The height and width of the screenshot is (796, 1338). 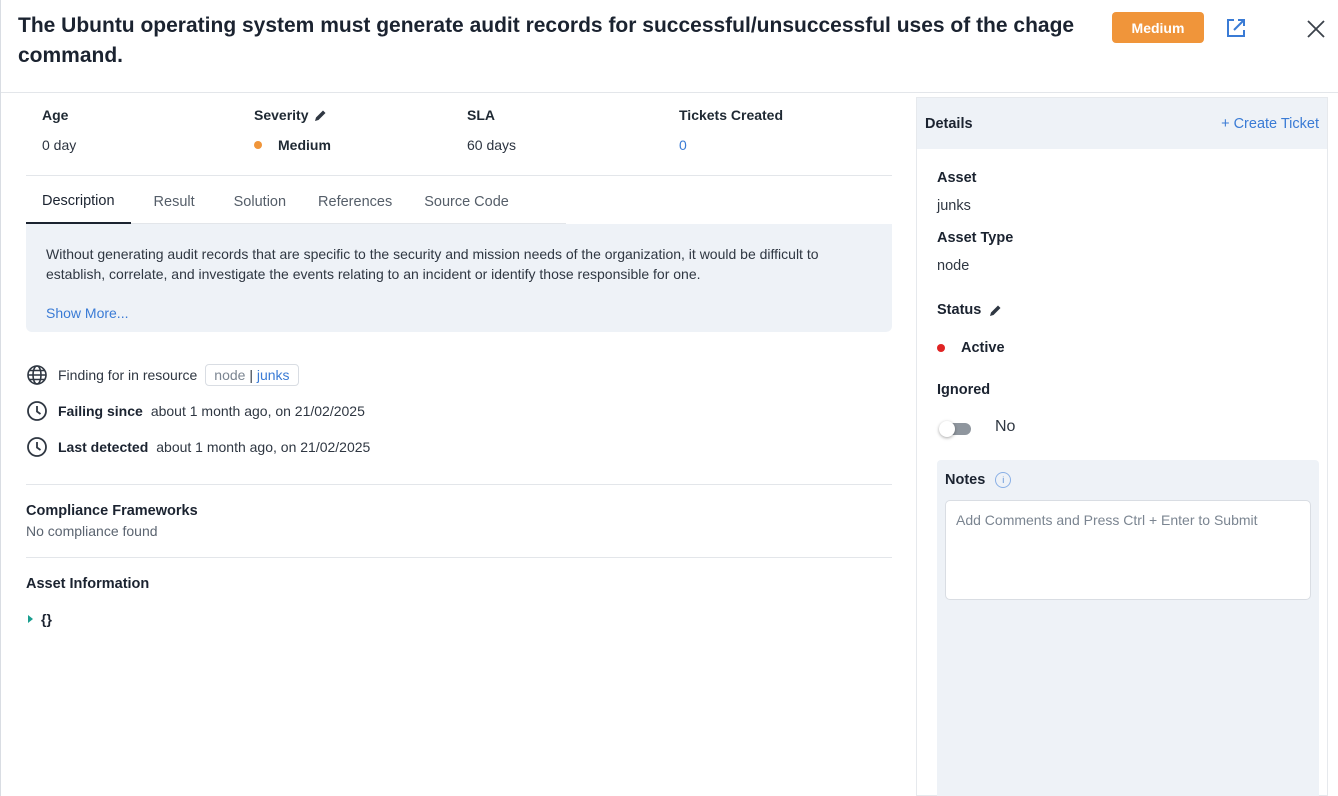 What do you see at coordinates (1270, 124) in the screenshot?
I see `create-ticket-link: + Create Ticket` at bounding box center [1270, 124].